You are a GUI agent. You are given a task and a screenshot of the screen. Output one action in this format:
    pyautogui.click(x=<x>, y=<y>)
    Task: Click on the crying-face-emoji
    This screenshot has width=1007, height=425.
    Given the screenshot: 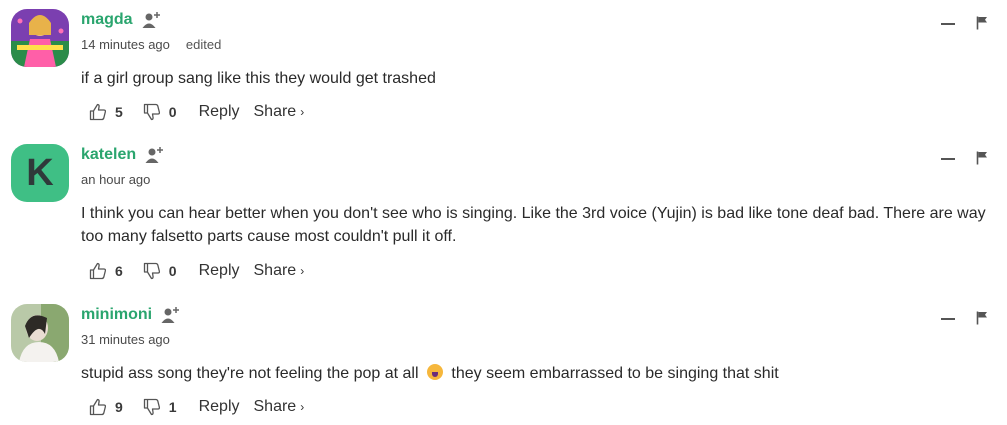 What is the action you would take?
    pyautogui.click(x=434, y=372)
    